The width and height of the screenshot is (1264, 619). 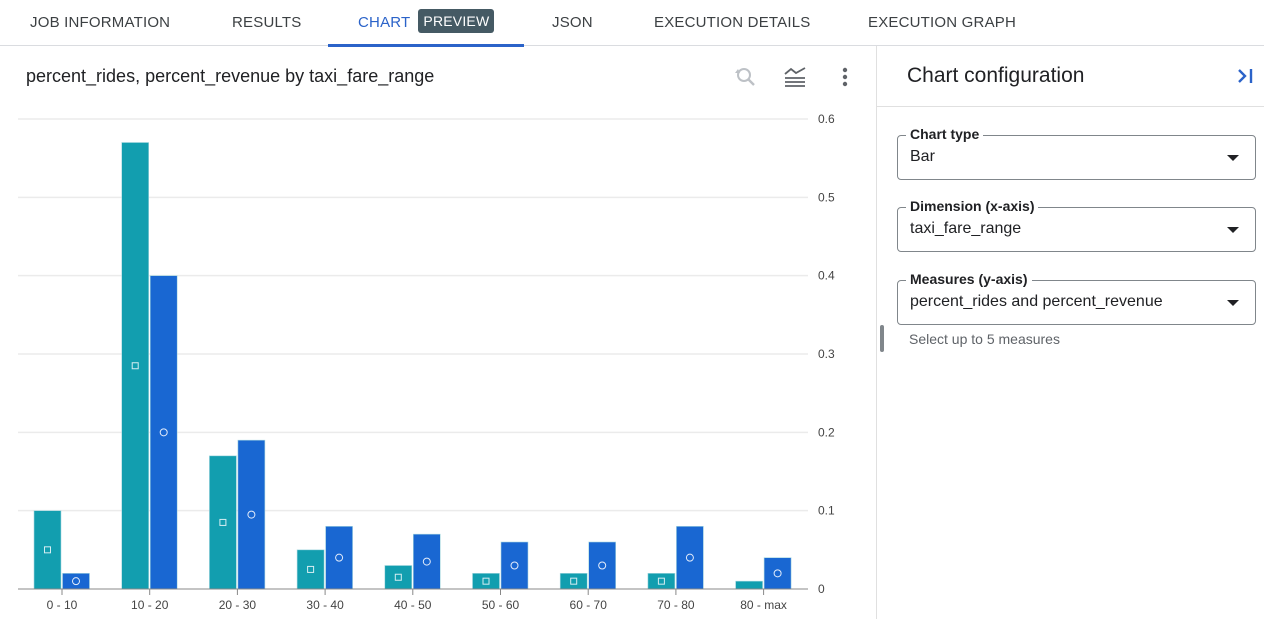 I want to click on tab-json: JSON, so click(x=572, y=23).